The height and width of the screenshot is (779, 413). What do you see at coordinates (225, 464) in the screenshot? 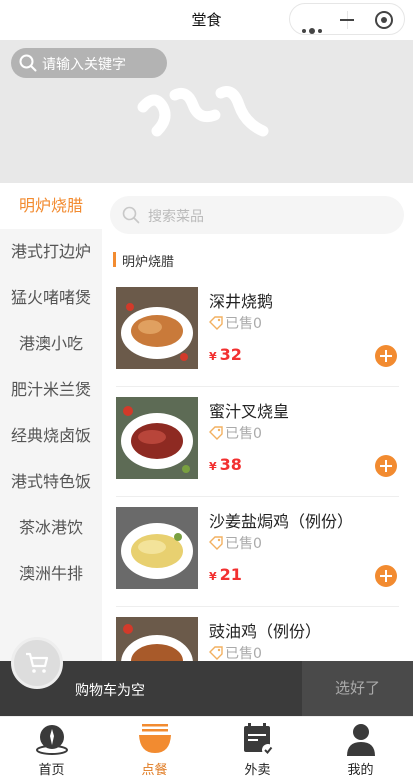
I see `dish-price: ¥38` at bounding box center [225, 464].